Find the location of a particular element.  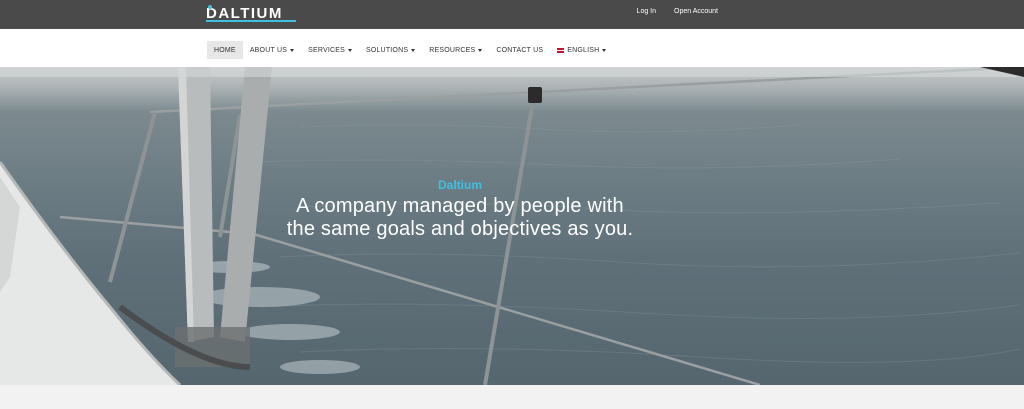

nav-about-us: ABOUT US is located at coordinates (272, 50).